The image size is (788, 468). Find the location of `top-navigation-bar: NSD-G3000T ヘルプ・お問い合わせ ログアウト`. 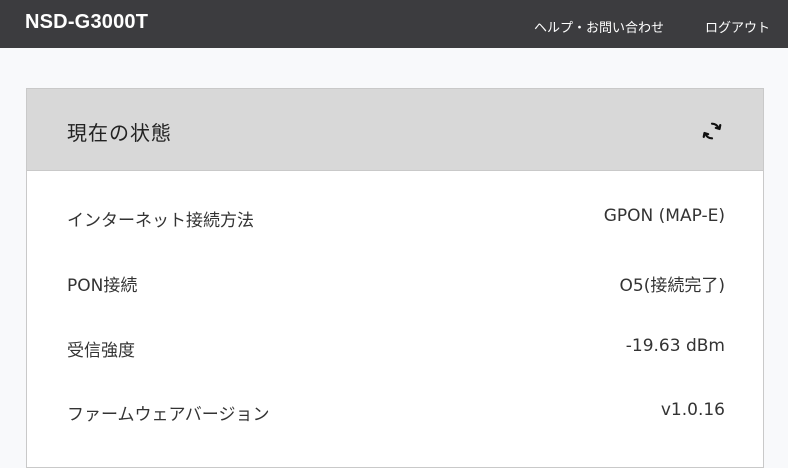

top-navigation-bar: NSD-G3000T ヘルプ・お問い合わせ ログアウト is located at coordinates (394, 24).